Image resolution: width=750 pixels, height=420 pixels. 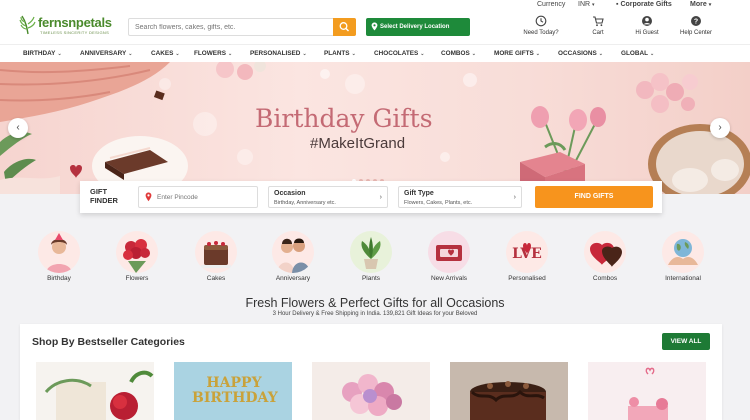 What do you see at coordinates (683, 252) in the screenshot?
I see `international-image` at bounding box center [683, 252].